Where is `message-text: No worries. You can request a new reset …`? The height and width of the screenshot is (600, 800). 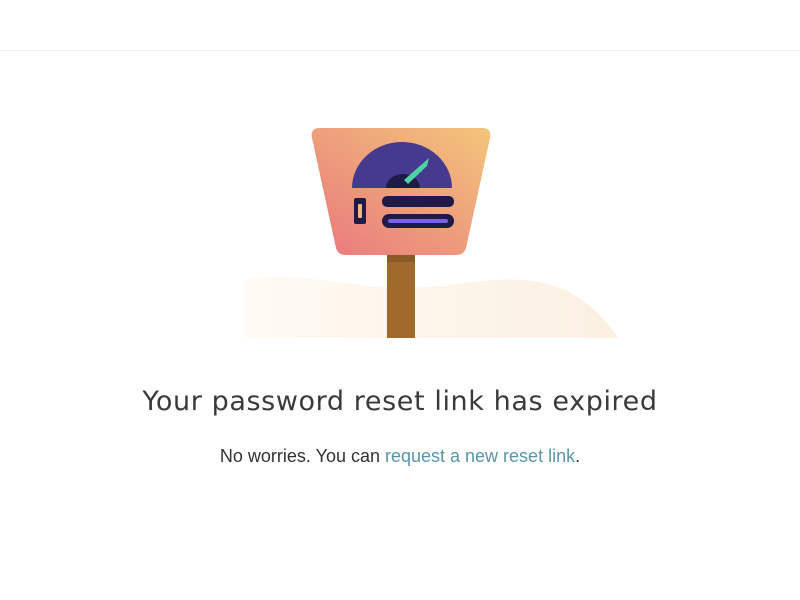 message-text: No worries. You can request a new reset … is located at coordinates (400, 456).